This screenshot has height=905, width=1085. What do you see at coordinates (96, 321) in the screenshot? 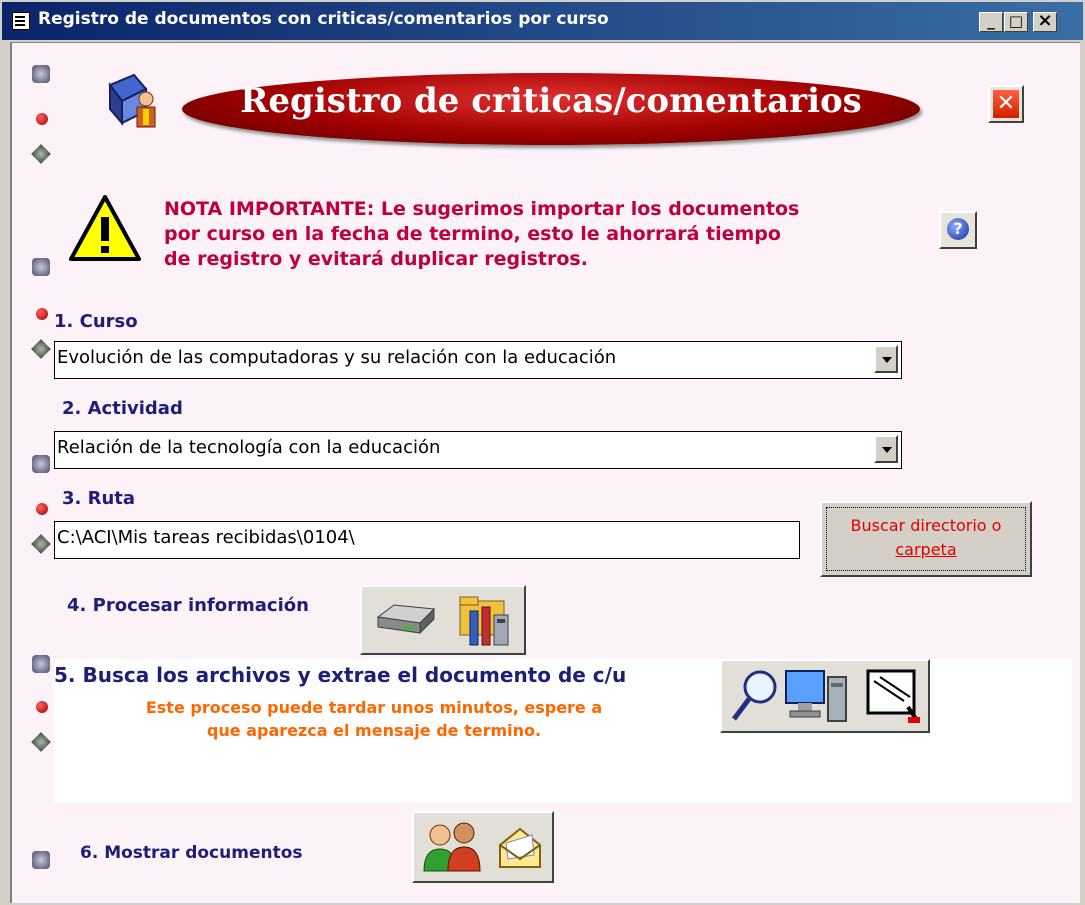
I see `course-label: 1. Curso` at bounding box center [96, 321].